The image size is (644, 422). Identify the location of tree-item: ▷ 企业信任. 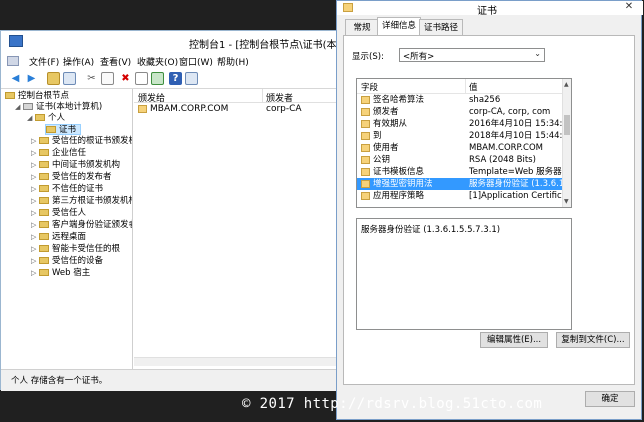
(58, 153).